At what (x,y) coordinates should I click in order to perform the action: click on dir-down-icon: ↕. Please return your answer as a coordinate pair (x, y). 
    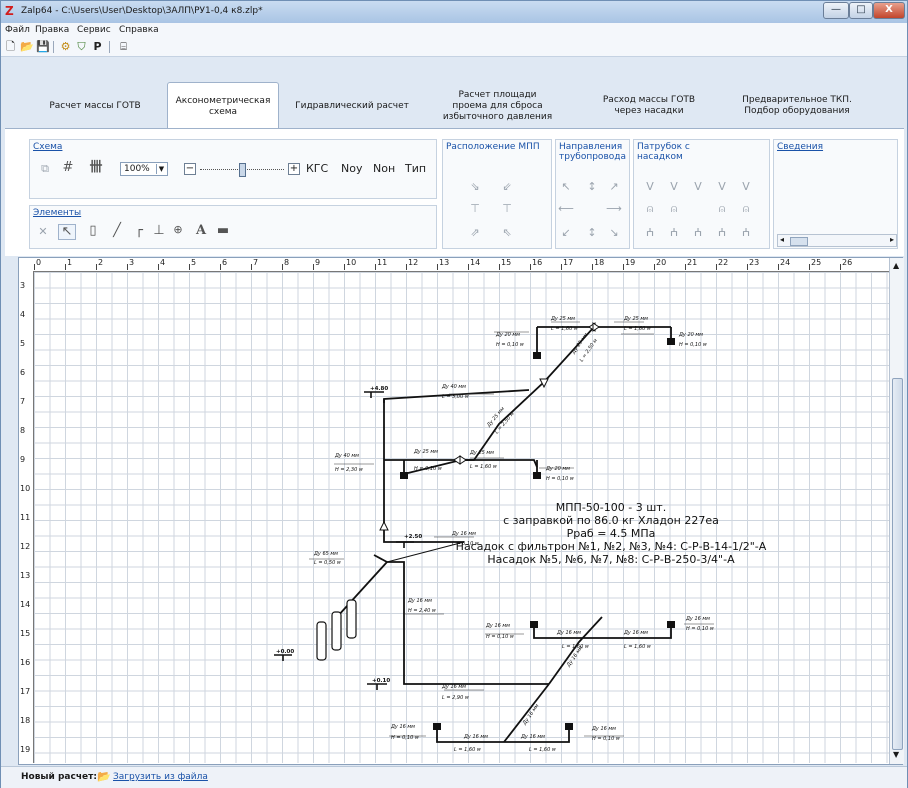
    Looking at the image, I should click on (592, 233).